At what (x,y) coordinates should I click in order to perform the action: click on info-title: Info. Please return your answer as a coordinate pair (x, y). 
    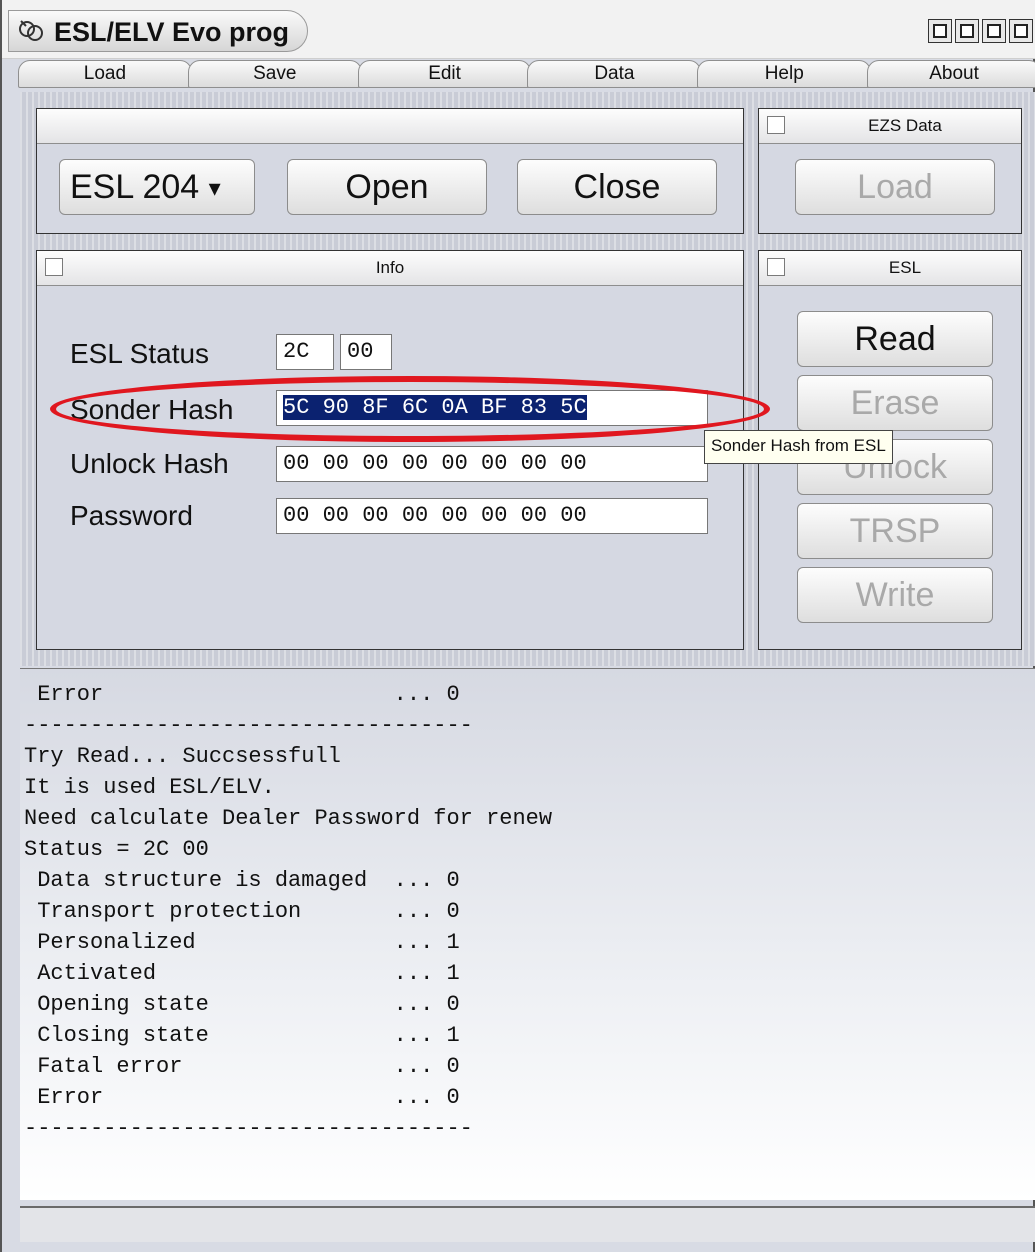
    Looking at the image, I should click on (390, 267).